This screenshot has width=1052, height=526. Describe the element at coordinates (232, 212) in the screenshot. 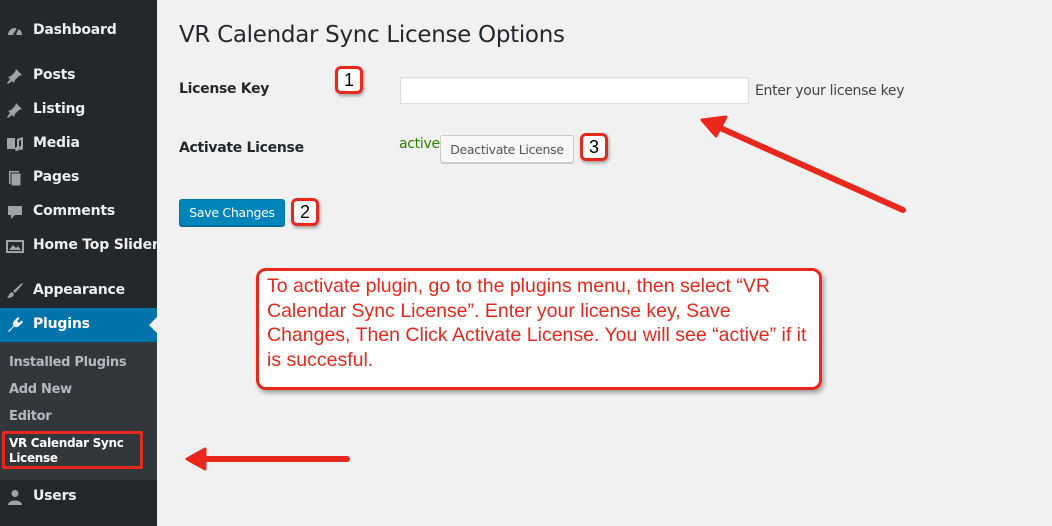

I see `save-changes-button: Save Changes` at that location.